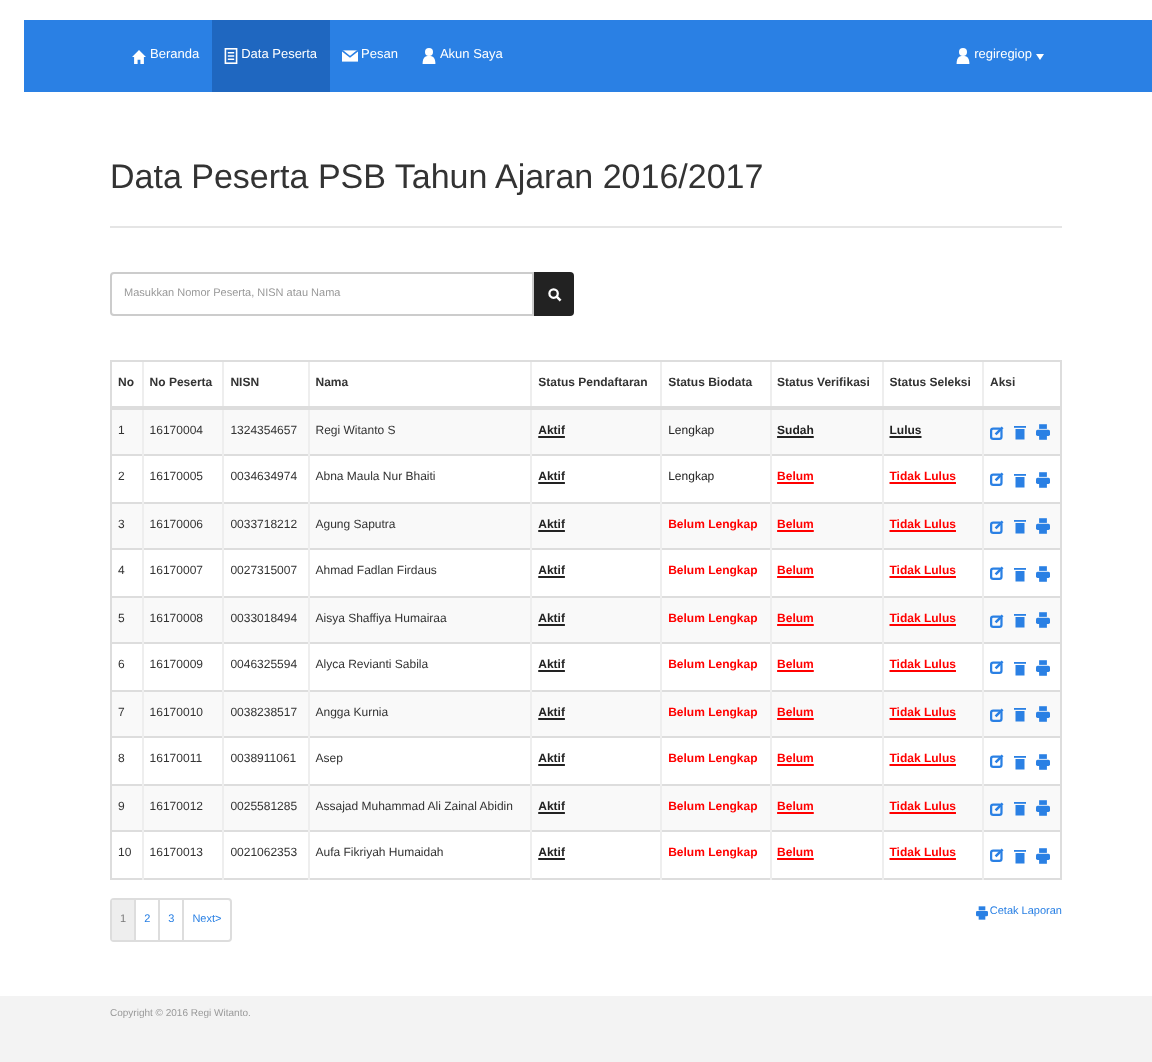 The width and height of the screenshot is (1152, 1062). Describe the element at coordinates (586, 193) in the screenshot. I see `page-title: Data Peserta PSB Tahun Ajaran 2016/2017` at that location.